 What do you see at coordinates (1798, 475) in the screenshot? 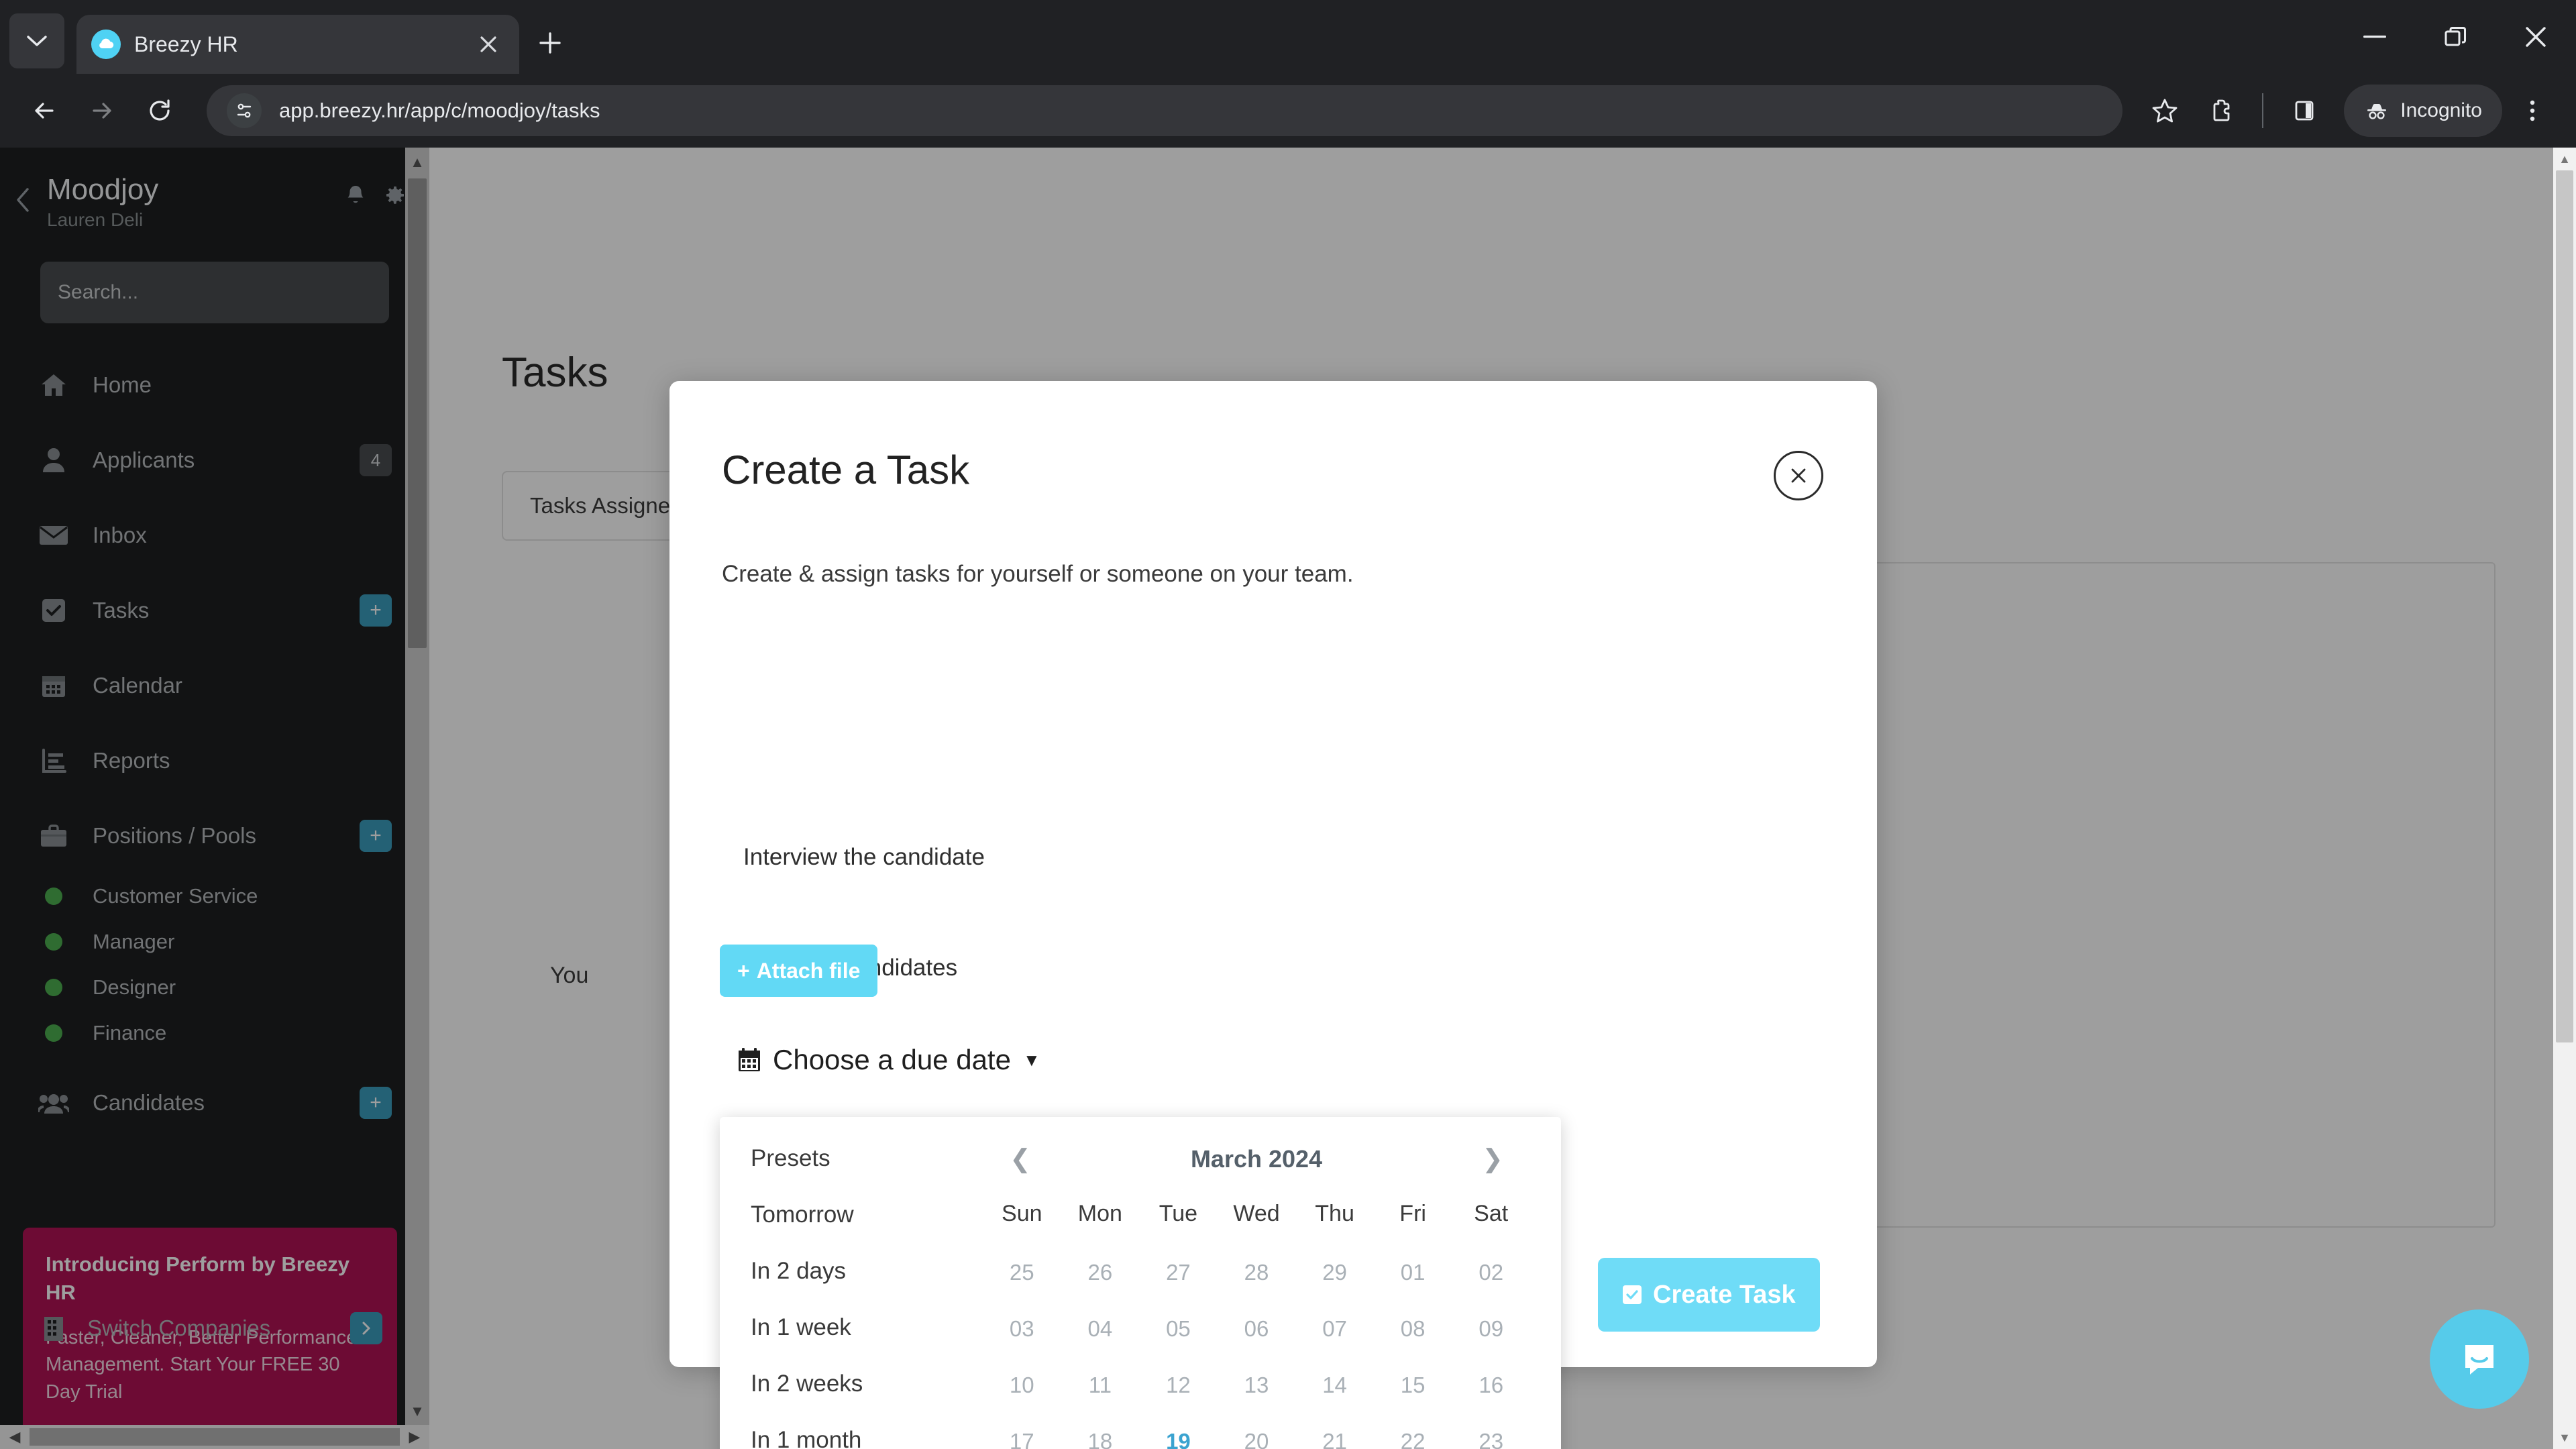
I see `close-circle-icon` at bounding box center [1798, 475].